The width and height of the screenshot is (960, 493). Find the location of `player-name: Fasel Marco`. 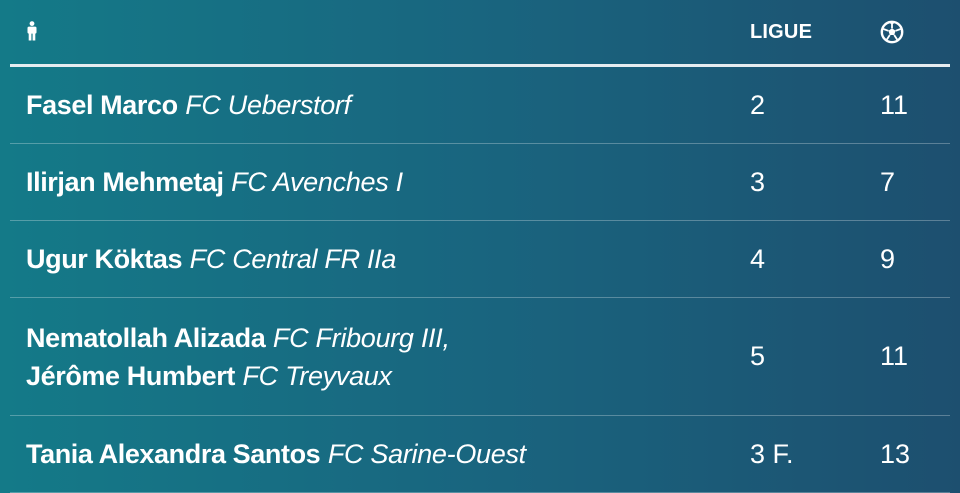

player-name: Fasel Marco is located at coordinates (102, 105).